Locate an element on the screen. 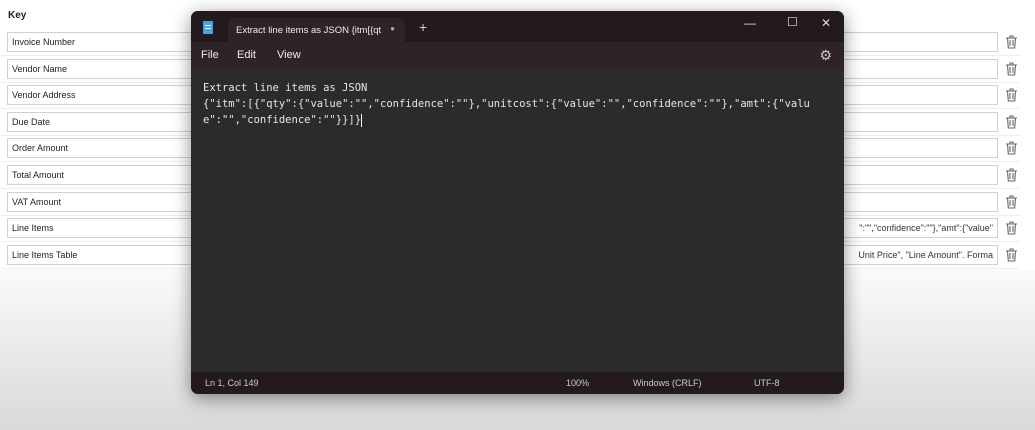 The height and width of the screenshot is (430, 1035). field-key: Due Date is located at coordinates (31, 121).